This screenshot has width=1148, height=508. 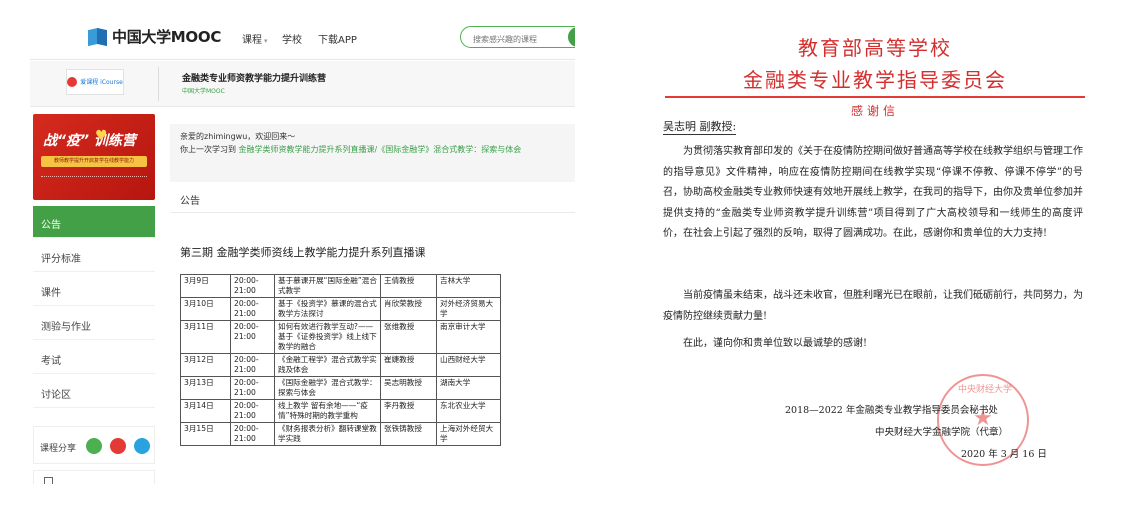 What do you see at coordinates (875, 97) in the screenshot?
I see `letterhead-red-line` at bounding box center [875, 97].